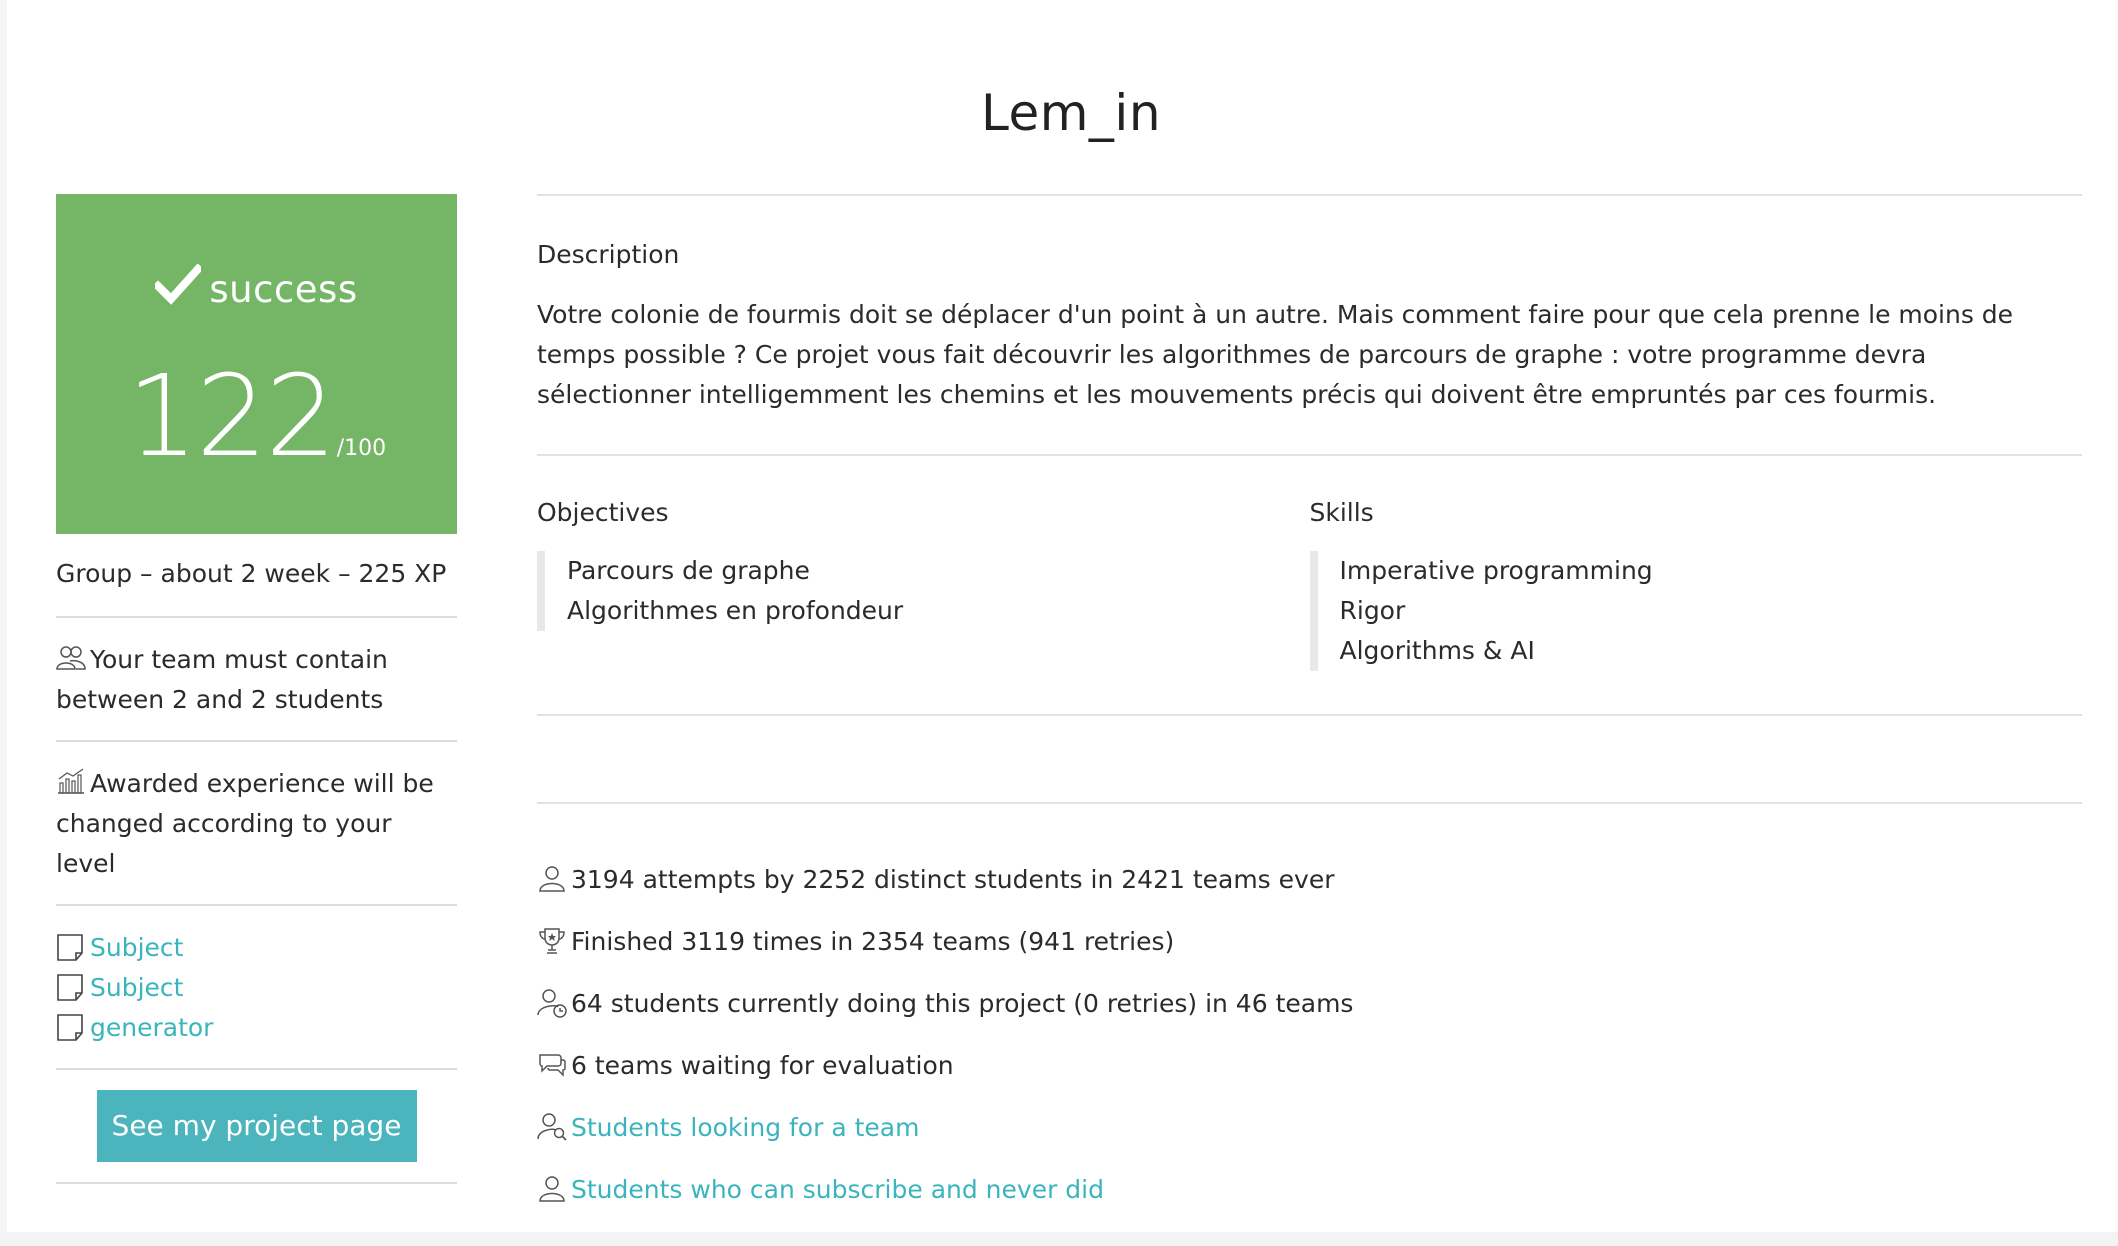 The width and height of the screenshot is (2118, 1246). Describe the element at coordinates (1309, 1127) in the screenshot. I see `stat-looking: Students looking for a team` at that location.